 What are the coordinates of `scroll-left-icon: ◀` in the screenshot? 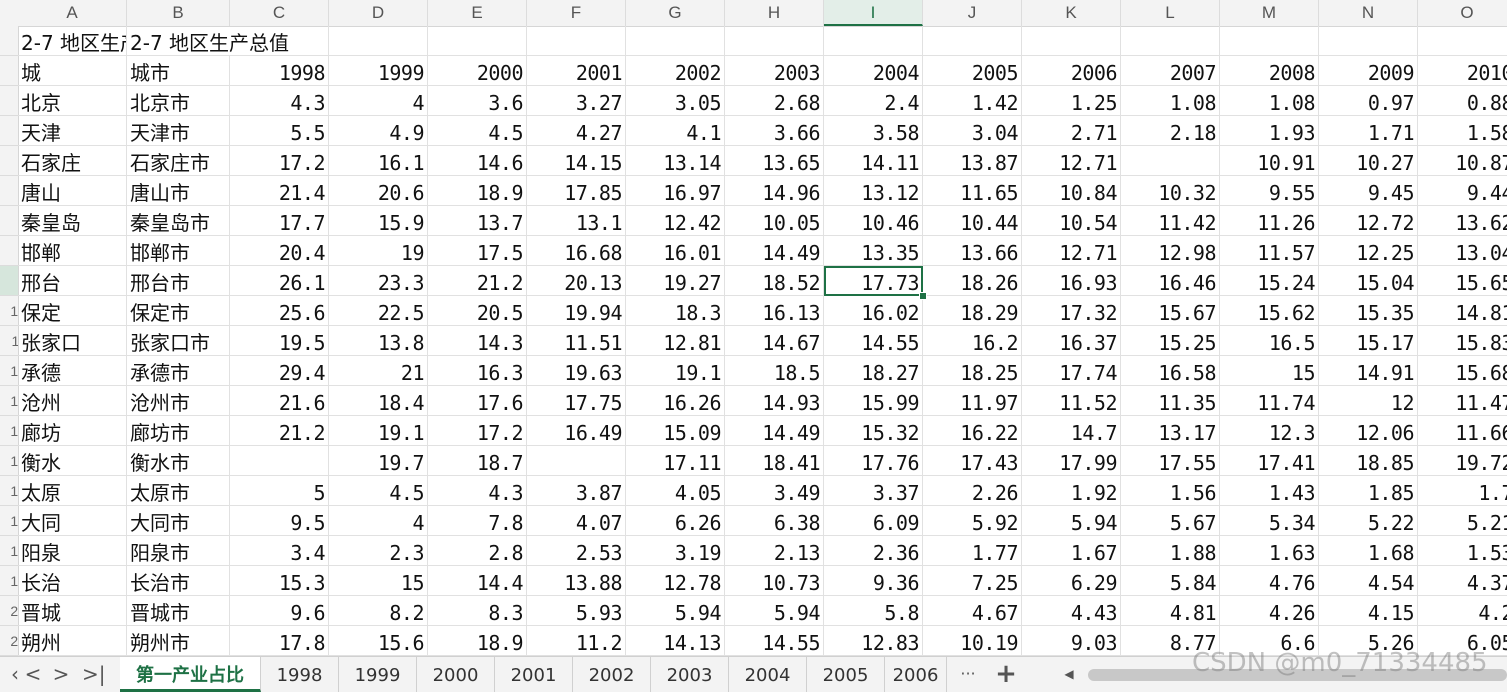 It's located at (1069, 674).